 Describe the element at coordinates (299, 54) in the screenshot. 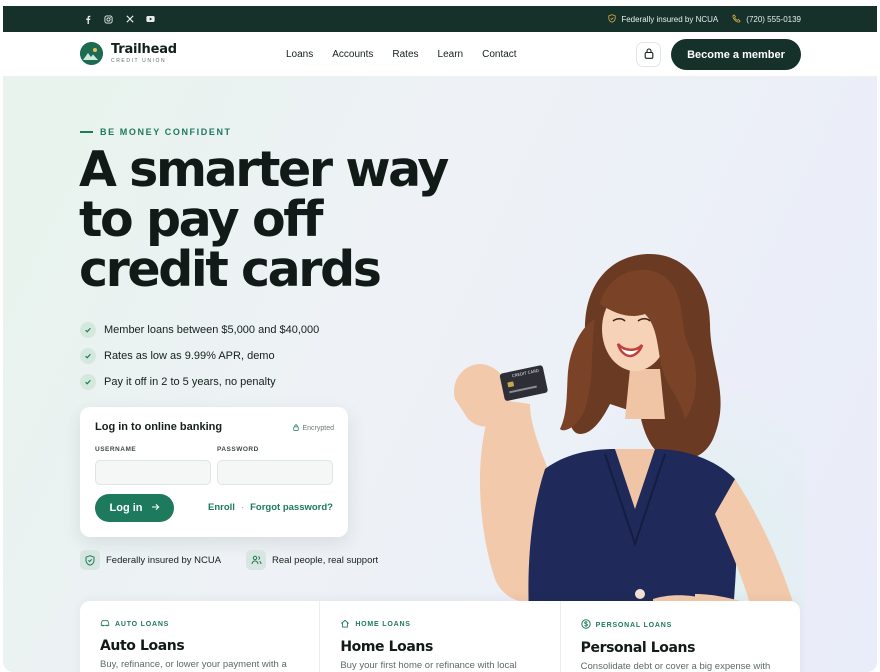

I see `nav-loans: Loans` at that location.